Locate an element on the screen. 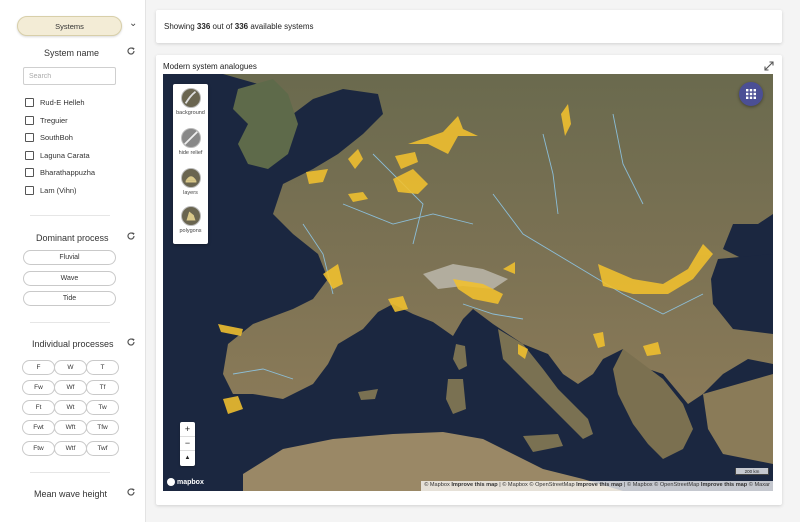 This screenshot has height=522, width=800. layer-hide-relief: hide relief is located at coordinates (190, 142).